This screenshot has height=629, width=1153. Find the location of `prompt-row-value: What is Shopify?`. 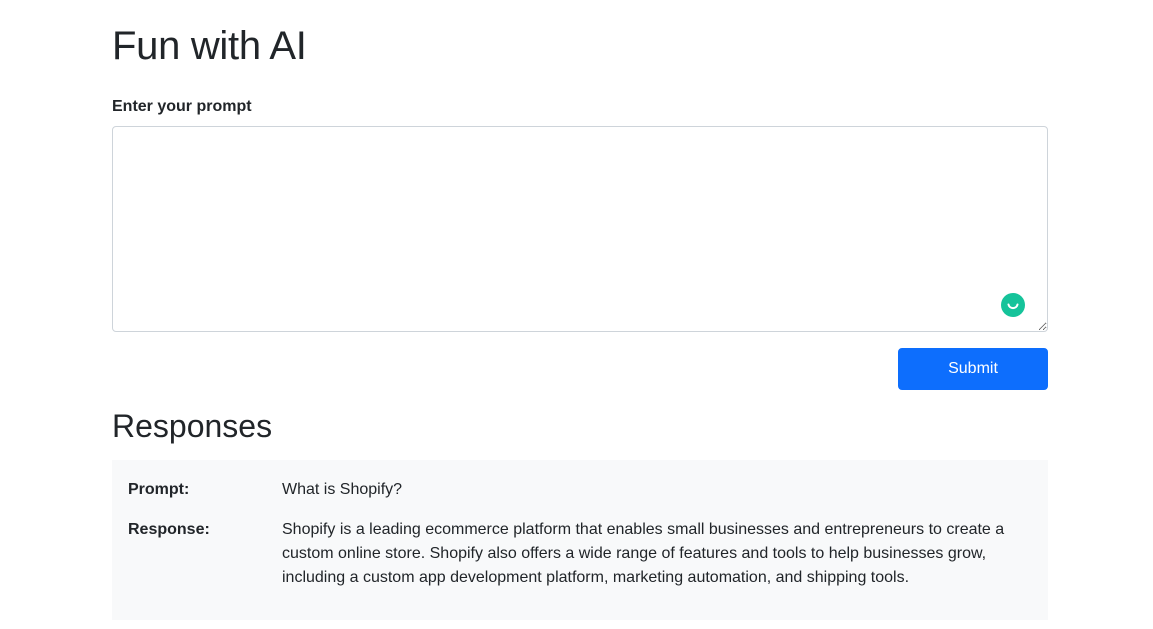

prompt-row-value: What is Shopify? is located at coordinates (342, 489).